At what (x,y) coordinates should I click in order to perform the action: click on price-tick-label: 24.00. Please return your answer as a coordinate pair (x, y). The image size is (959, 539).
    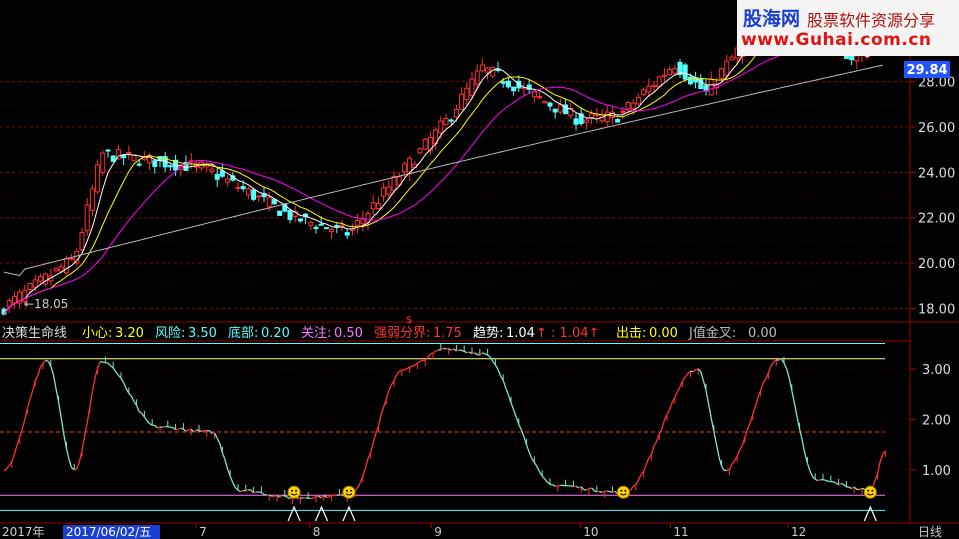
    Looking at the image, I should click on (936, 173).